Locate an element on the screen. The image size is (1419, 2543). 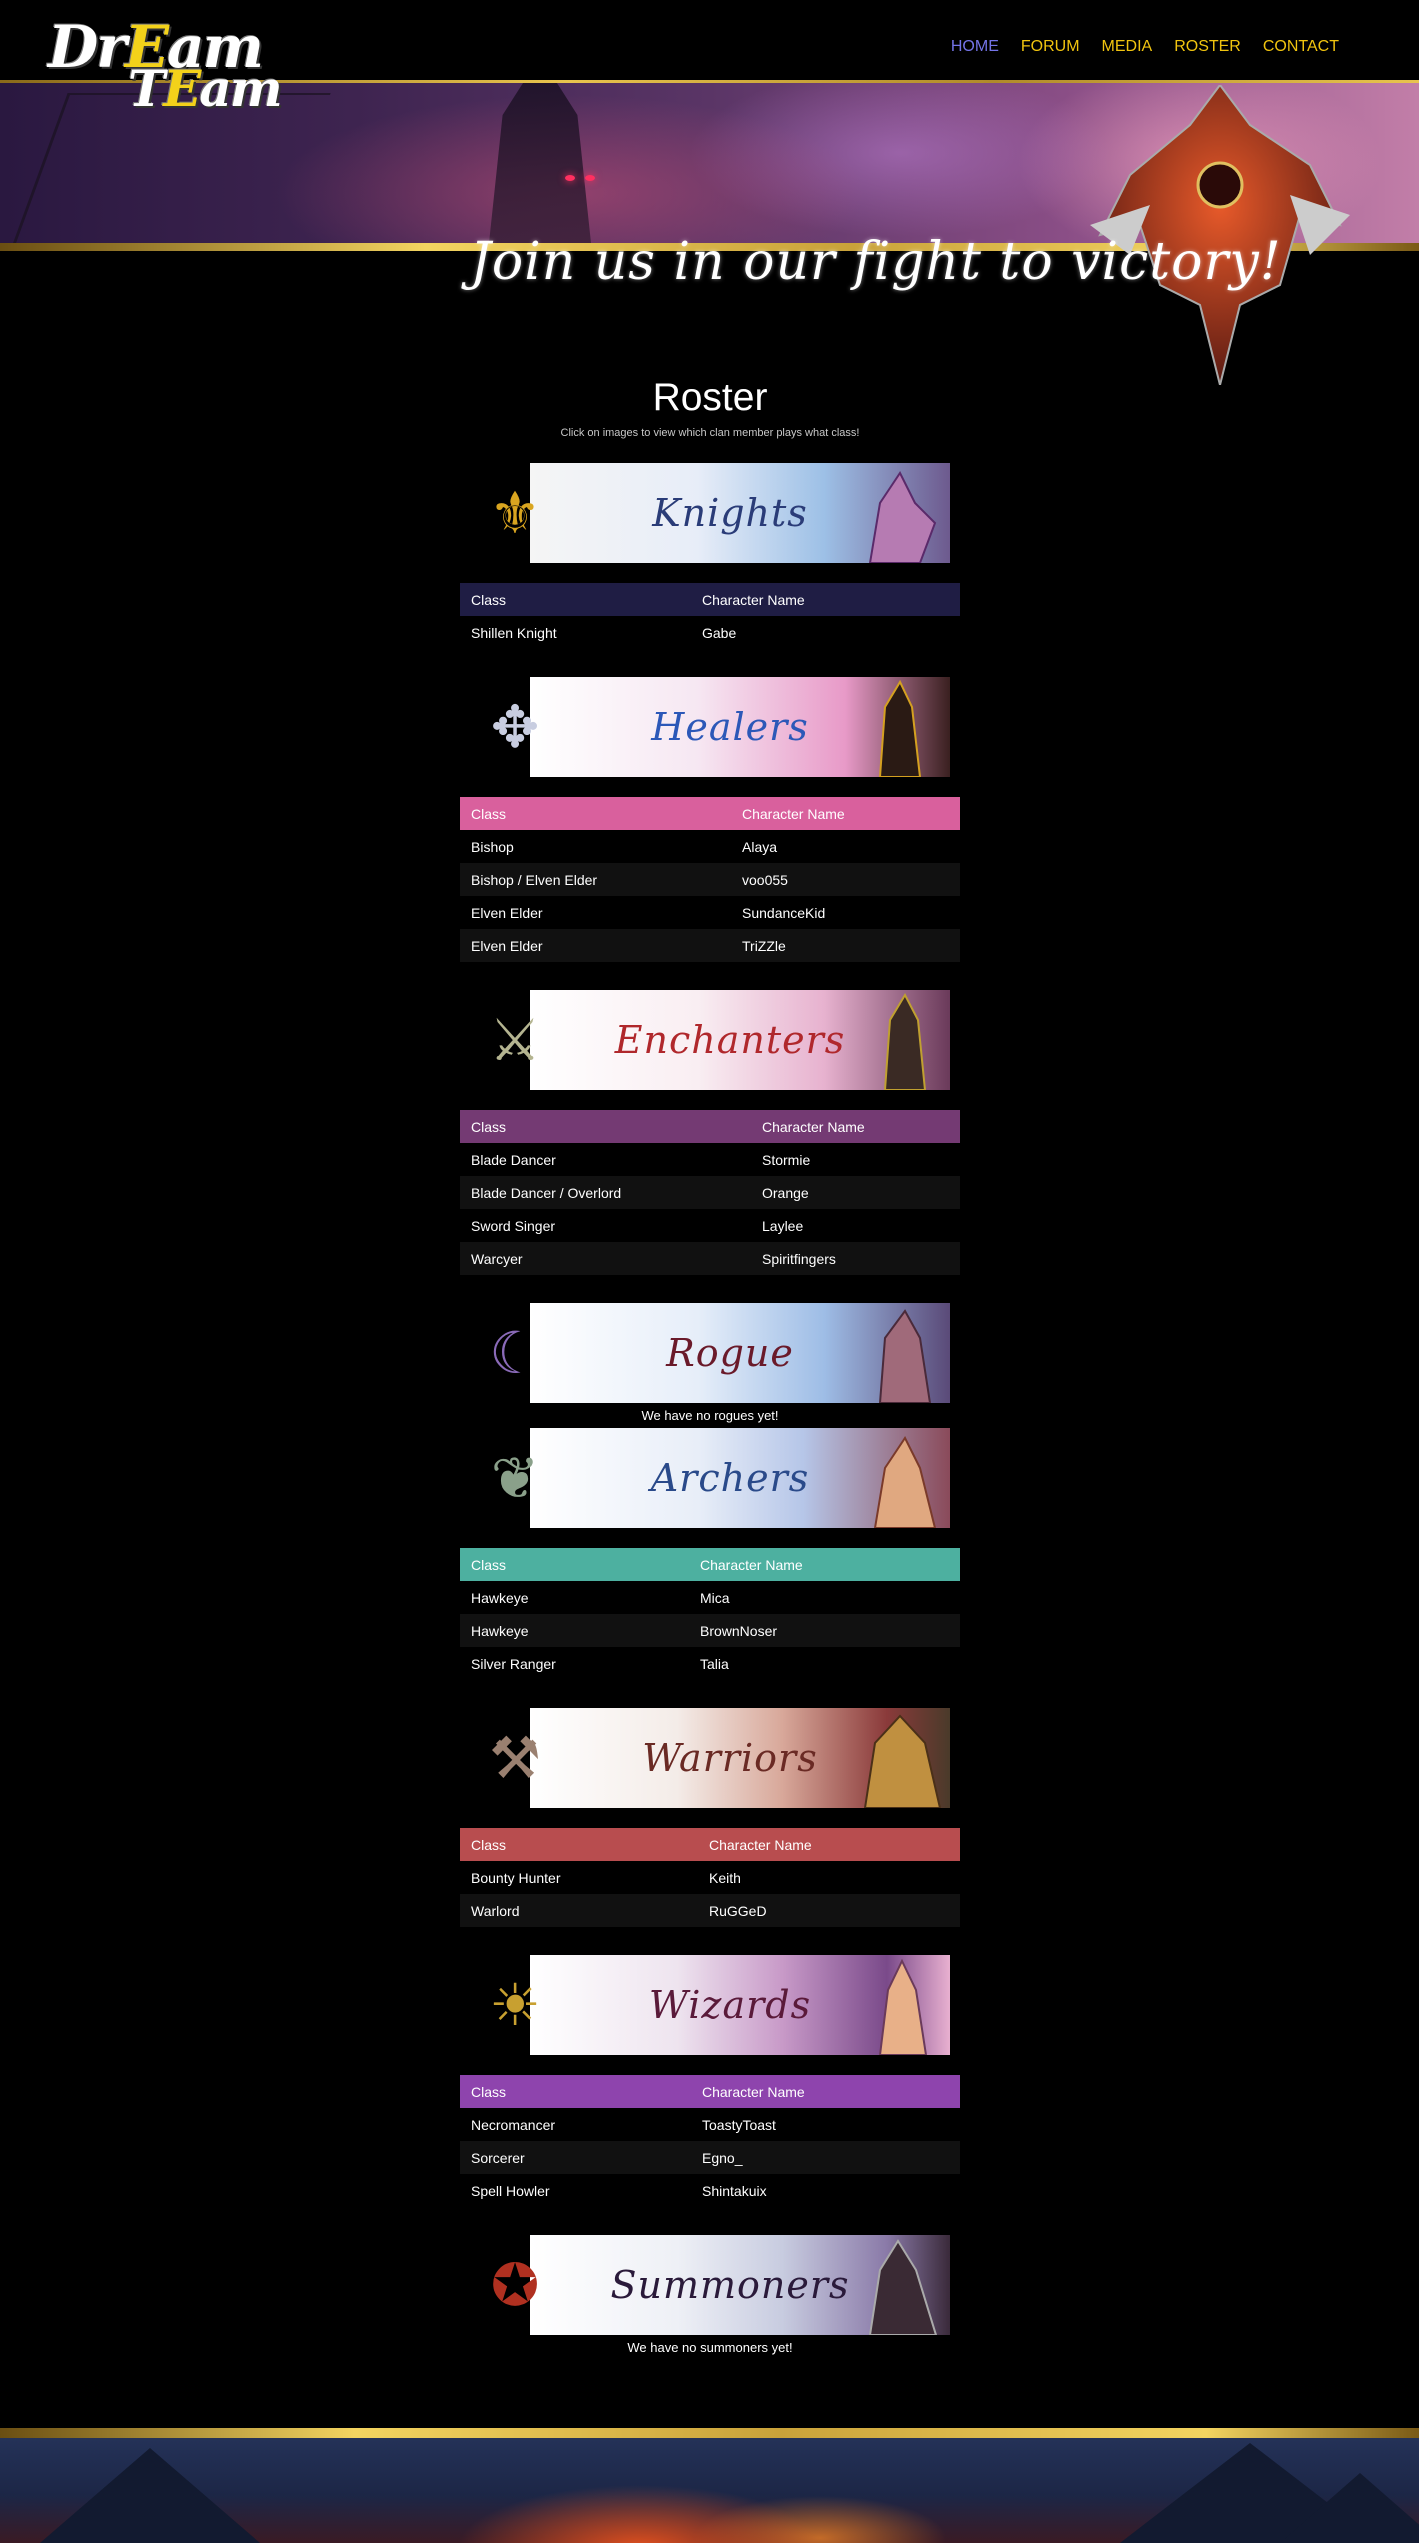
table-row: Bishop Alaya is located at coordinates (710, 846).